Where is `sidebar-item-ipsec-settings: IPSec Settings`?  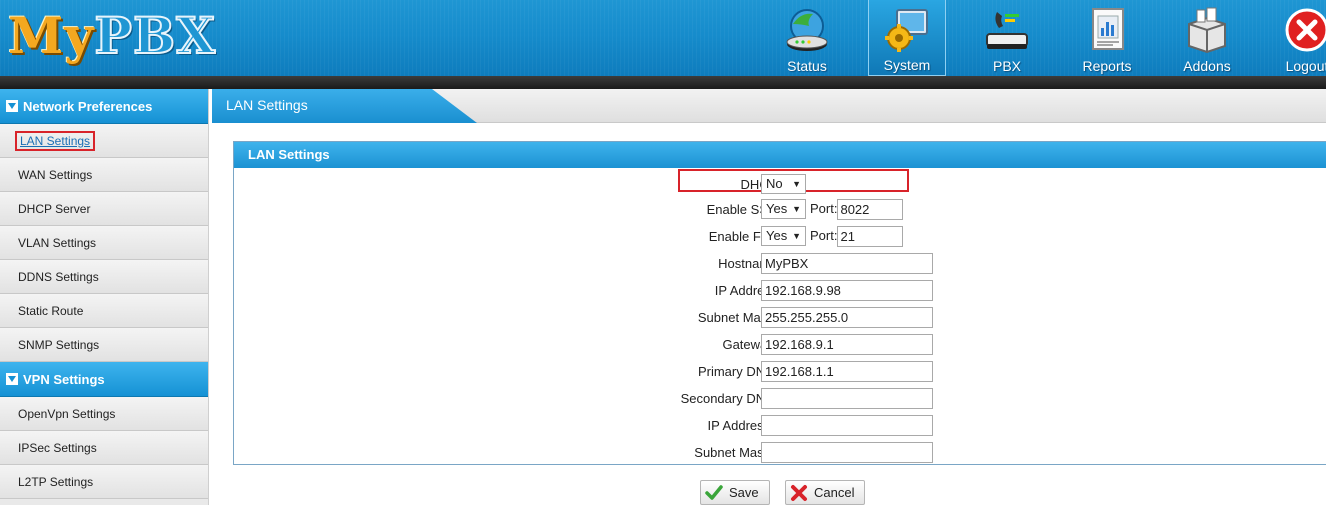
sidebar-item-ipsec-settings: IPSec Settings is located at coordinates (104, 448).